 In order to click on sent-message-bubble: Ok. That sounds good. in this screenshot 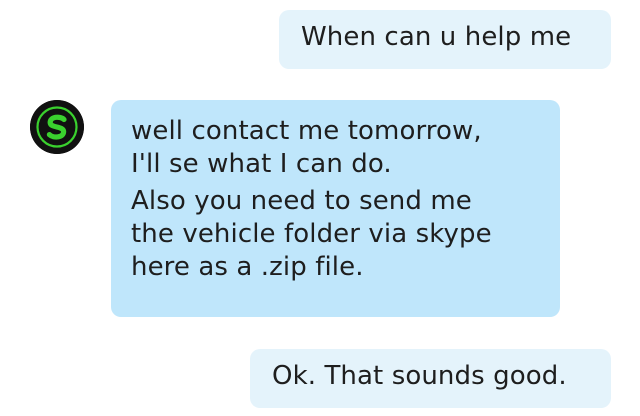, I will do `click(430, 378)`.